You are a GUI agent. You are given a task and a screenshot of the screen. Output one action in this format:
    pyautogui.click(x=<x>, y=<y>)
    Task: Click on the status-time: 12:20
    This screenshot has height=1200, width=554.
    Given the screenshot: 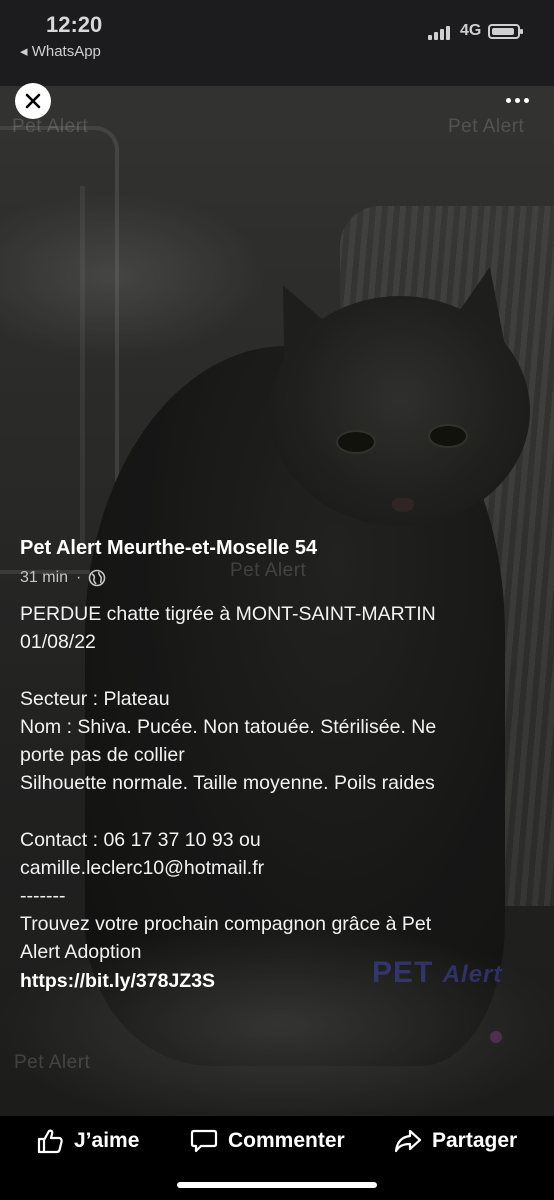 What is the action you would take?
    pyautogui.click(x=74, y=24)
    